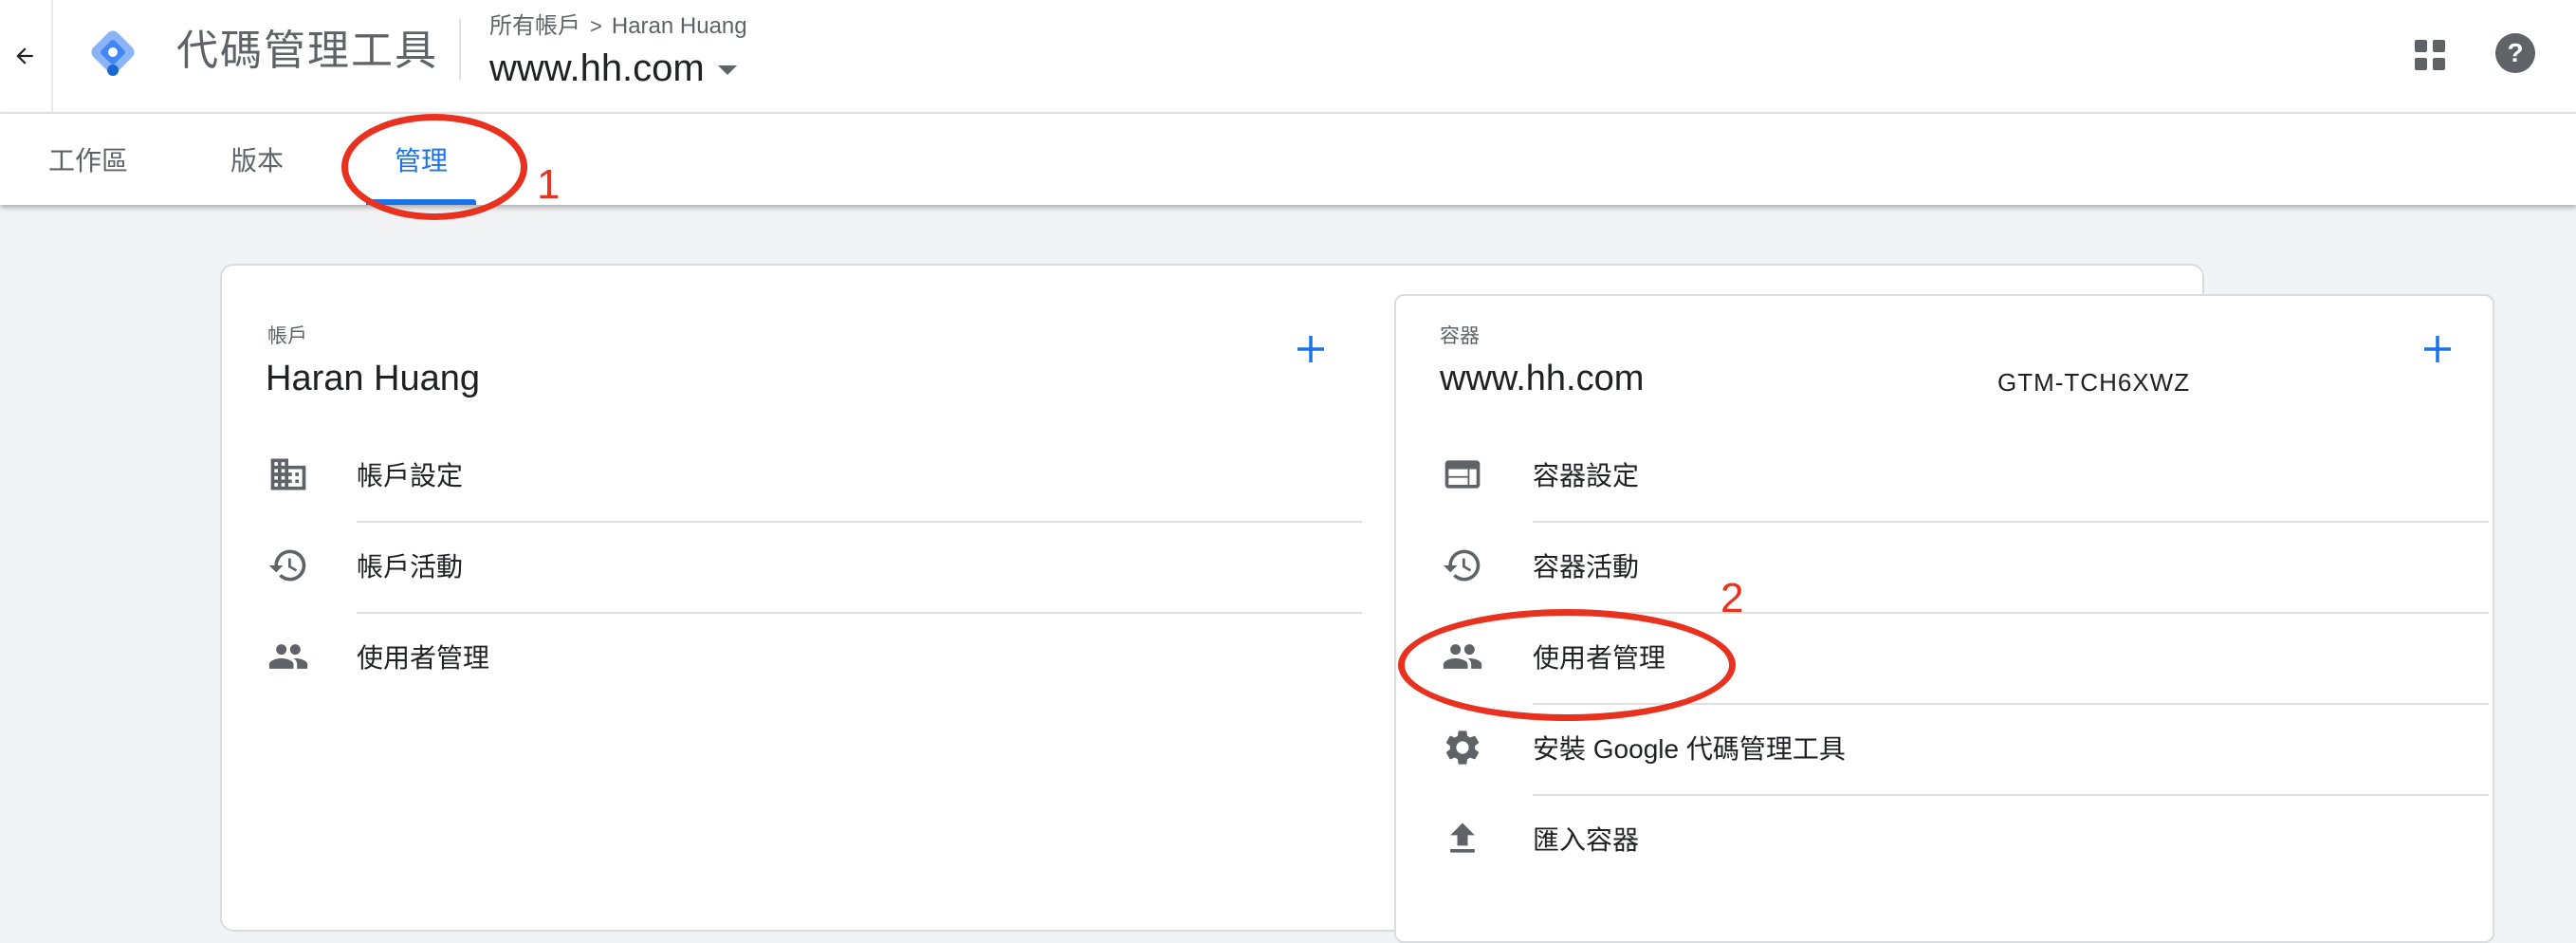 The image size is (2576, 943). What do you see at coordinates (287, 336) in the screenshot?
I see `account-section-label: 帳戶` at bounding box center [287, 336].